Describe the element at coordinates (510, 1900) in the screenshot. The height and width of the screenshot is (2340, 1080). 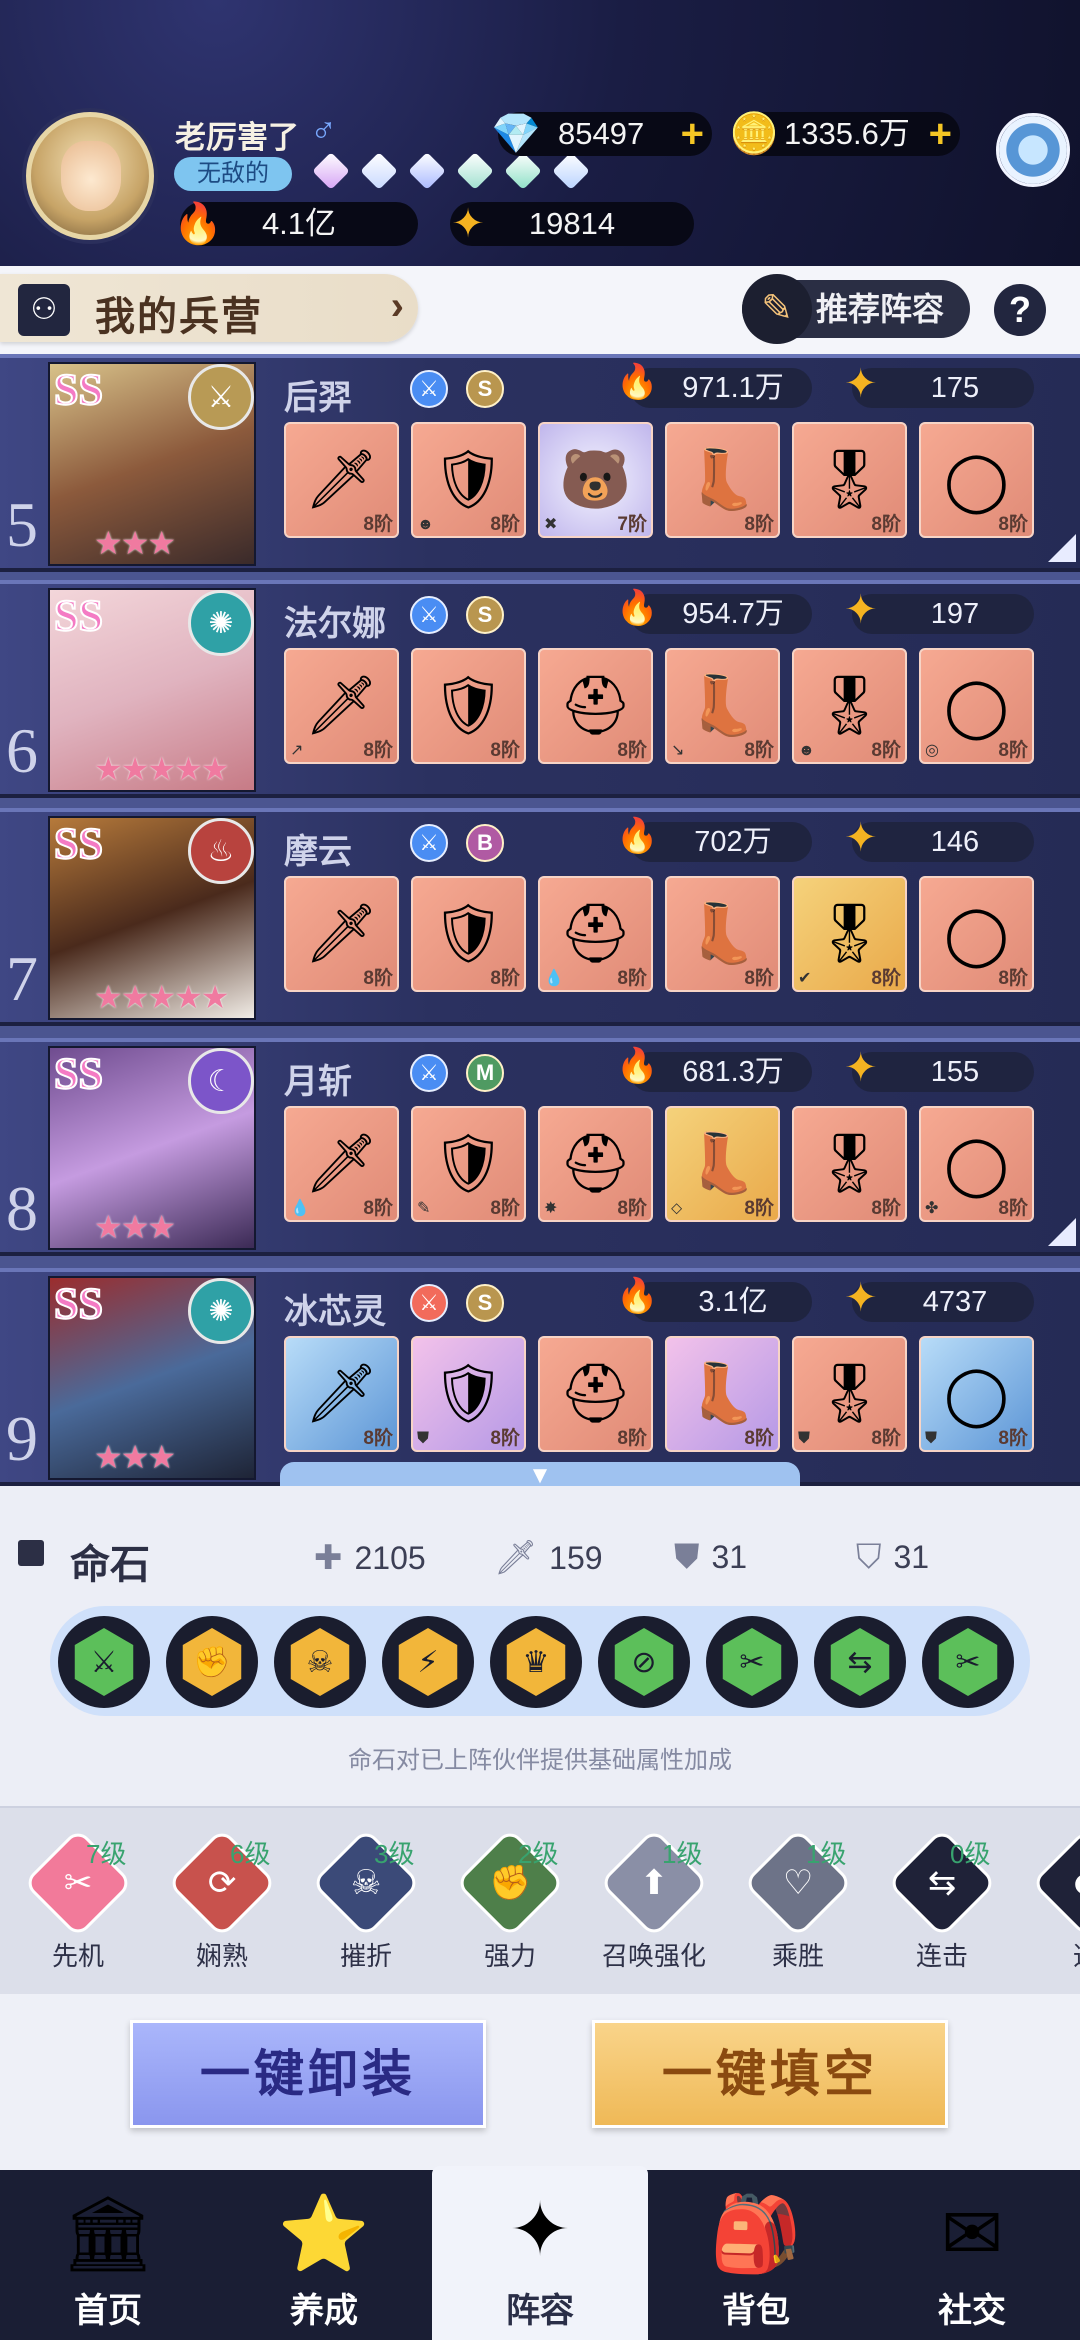
I see `skill-item: ✊ 2级 强力` at that location.